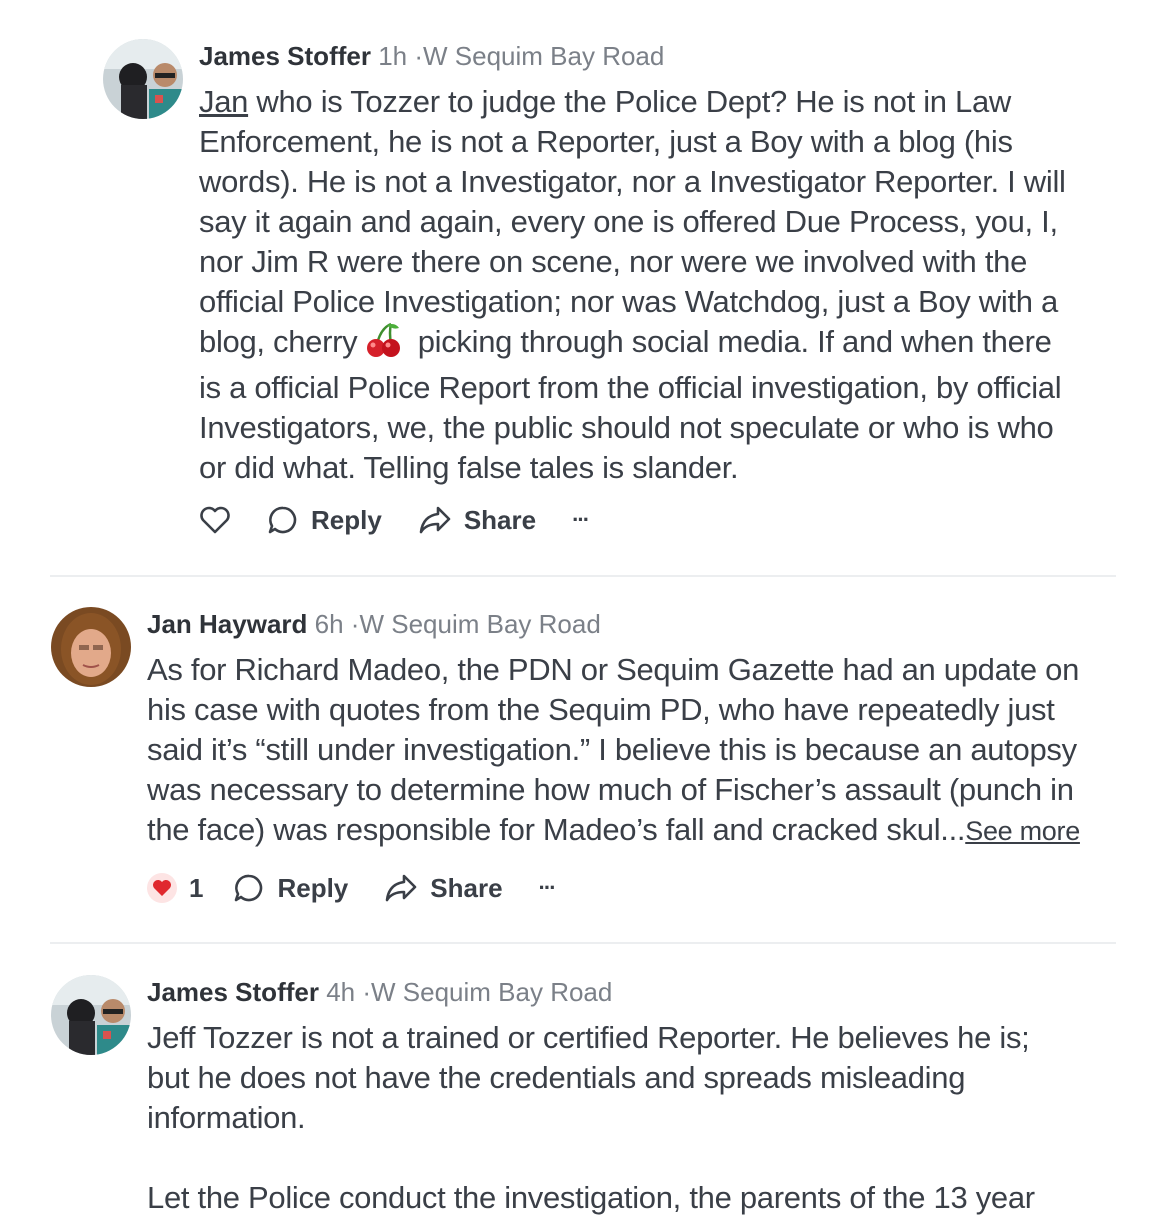  What do you see at coordinates (226, 1117) in the screenshot?
I see `comment-line: information.` at bounding box center [226, 1117].